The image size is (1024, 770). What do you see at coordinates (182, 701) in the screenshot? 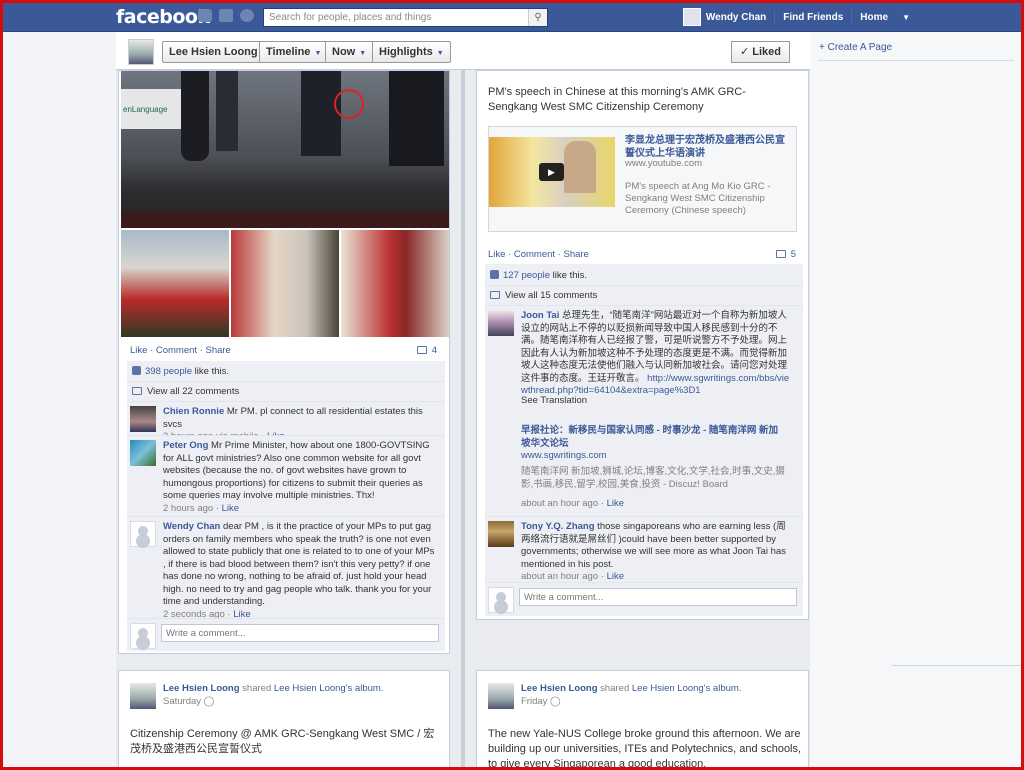
I see `post-day: Saturday` at bounding box center [182, 701].